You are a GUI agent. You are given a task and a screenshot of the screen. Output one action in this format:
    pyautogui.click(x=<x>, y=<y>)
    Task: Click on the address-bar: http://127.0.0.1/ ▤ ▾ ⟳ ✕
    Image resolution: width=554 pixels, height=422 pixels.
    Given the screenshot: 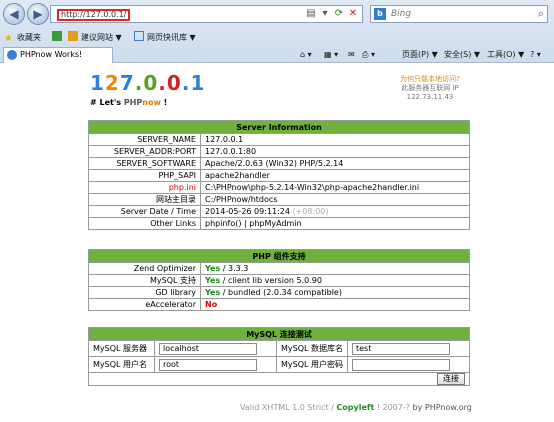 What is the action you would take?
    pyautogui.click(x=206, y=14)
    